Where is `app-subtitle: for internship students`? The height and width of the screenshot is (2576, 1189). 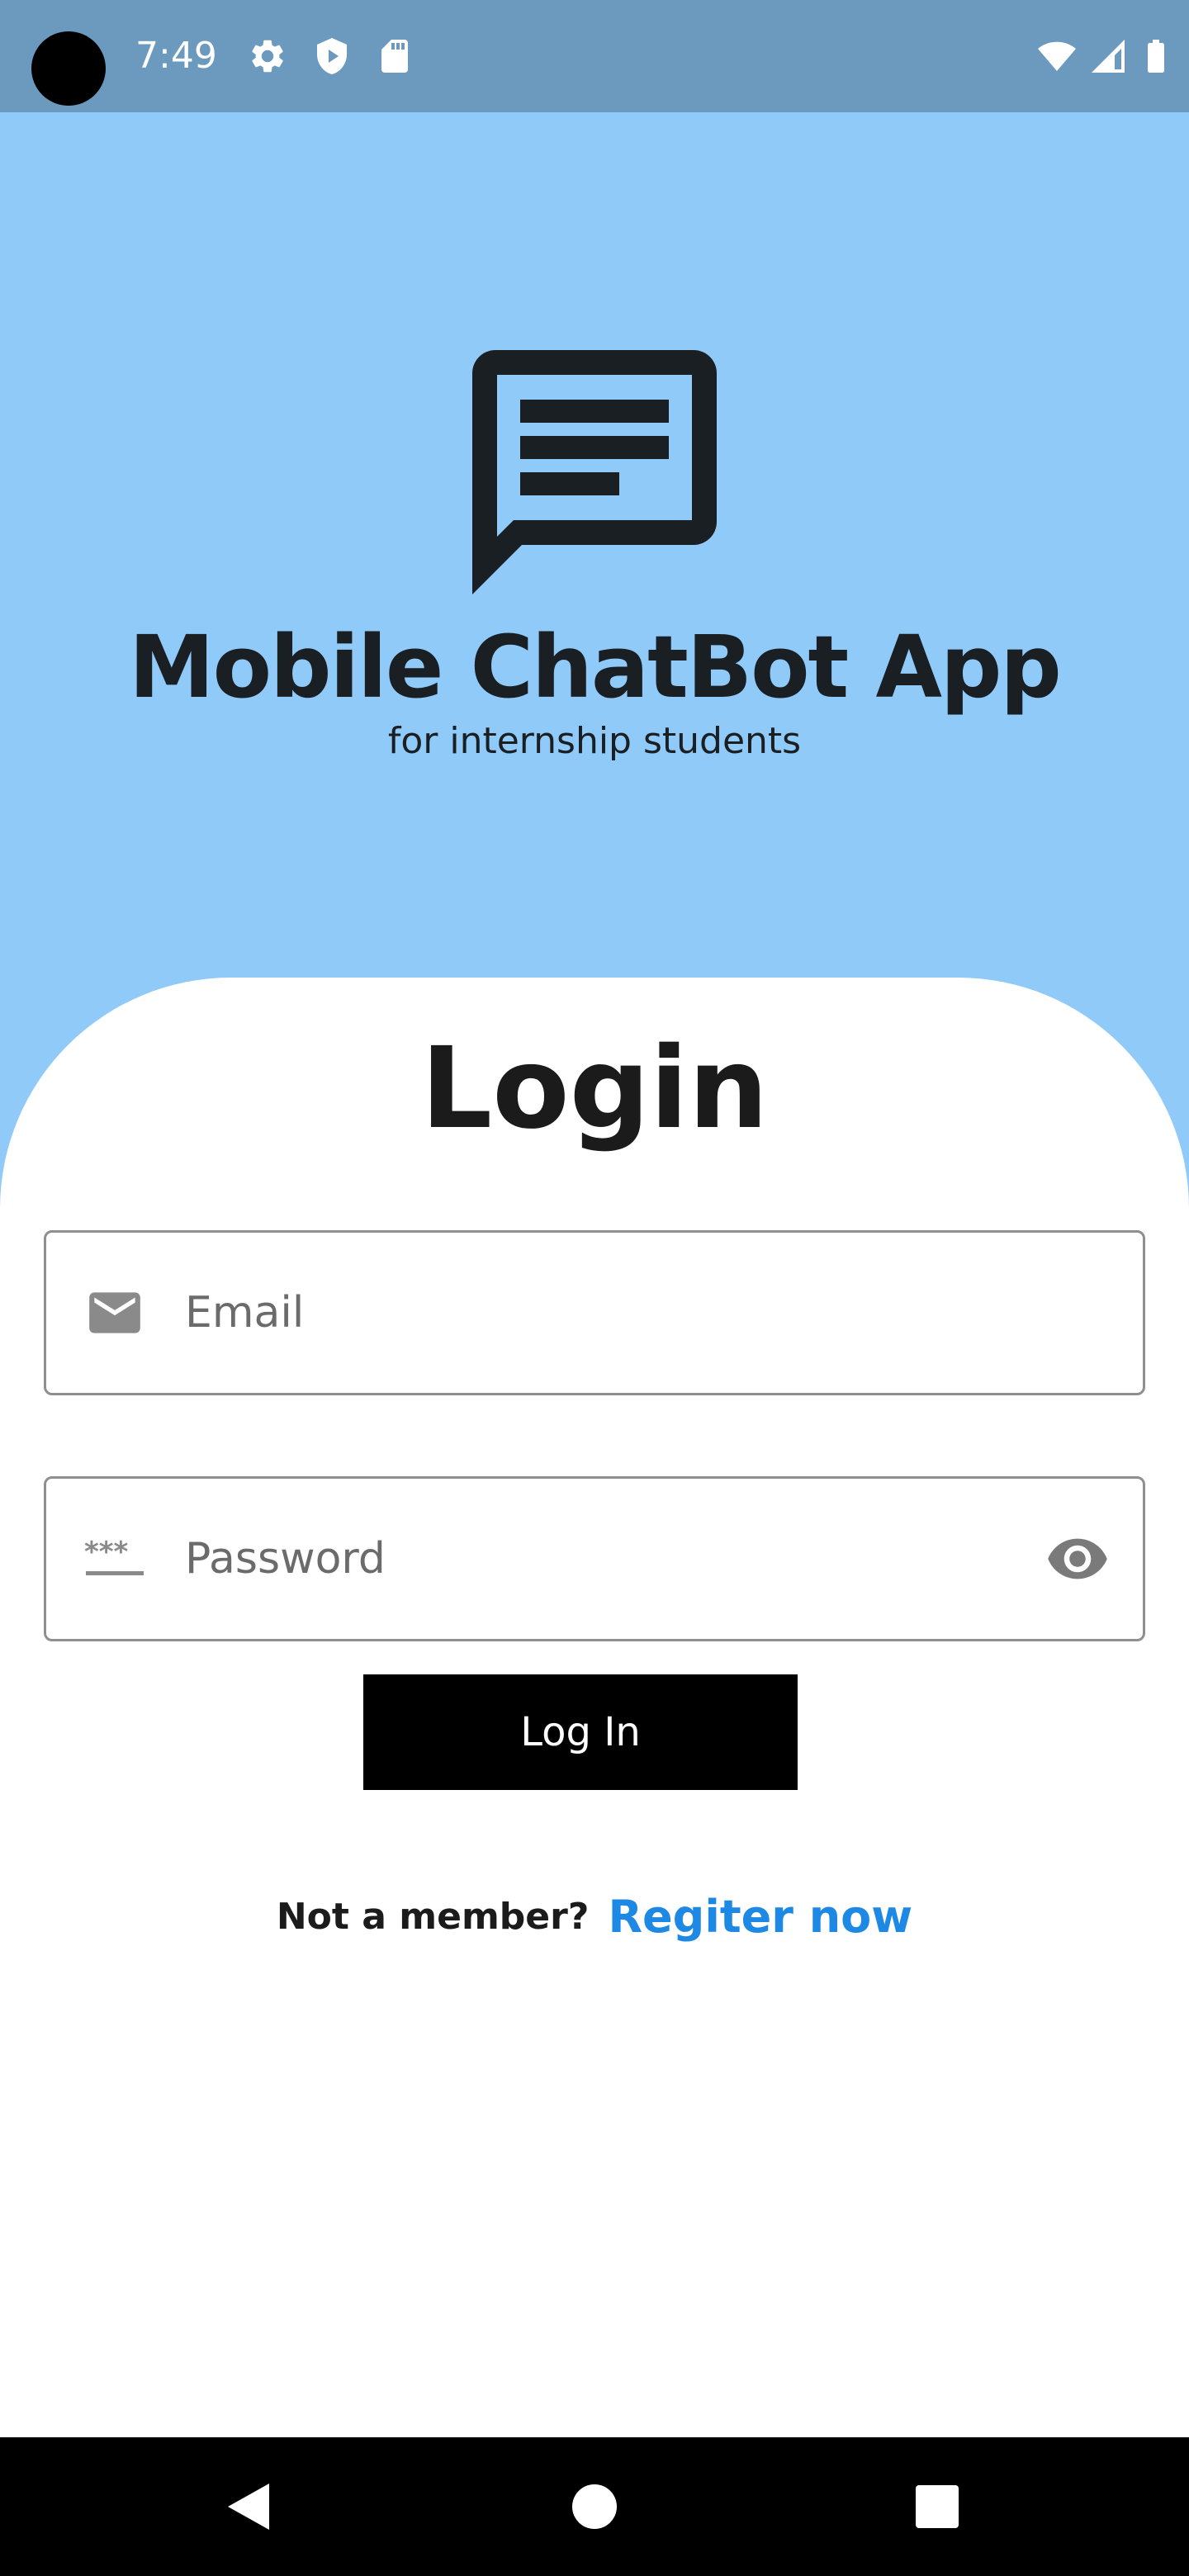
app-subtitle: for internship students is located at coordinates (594, 741).